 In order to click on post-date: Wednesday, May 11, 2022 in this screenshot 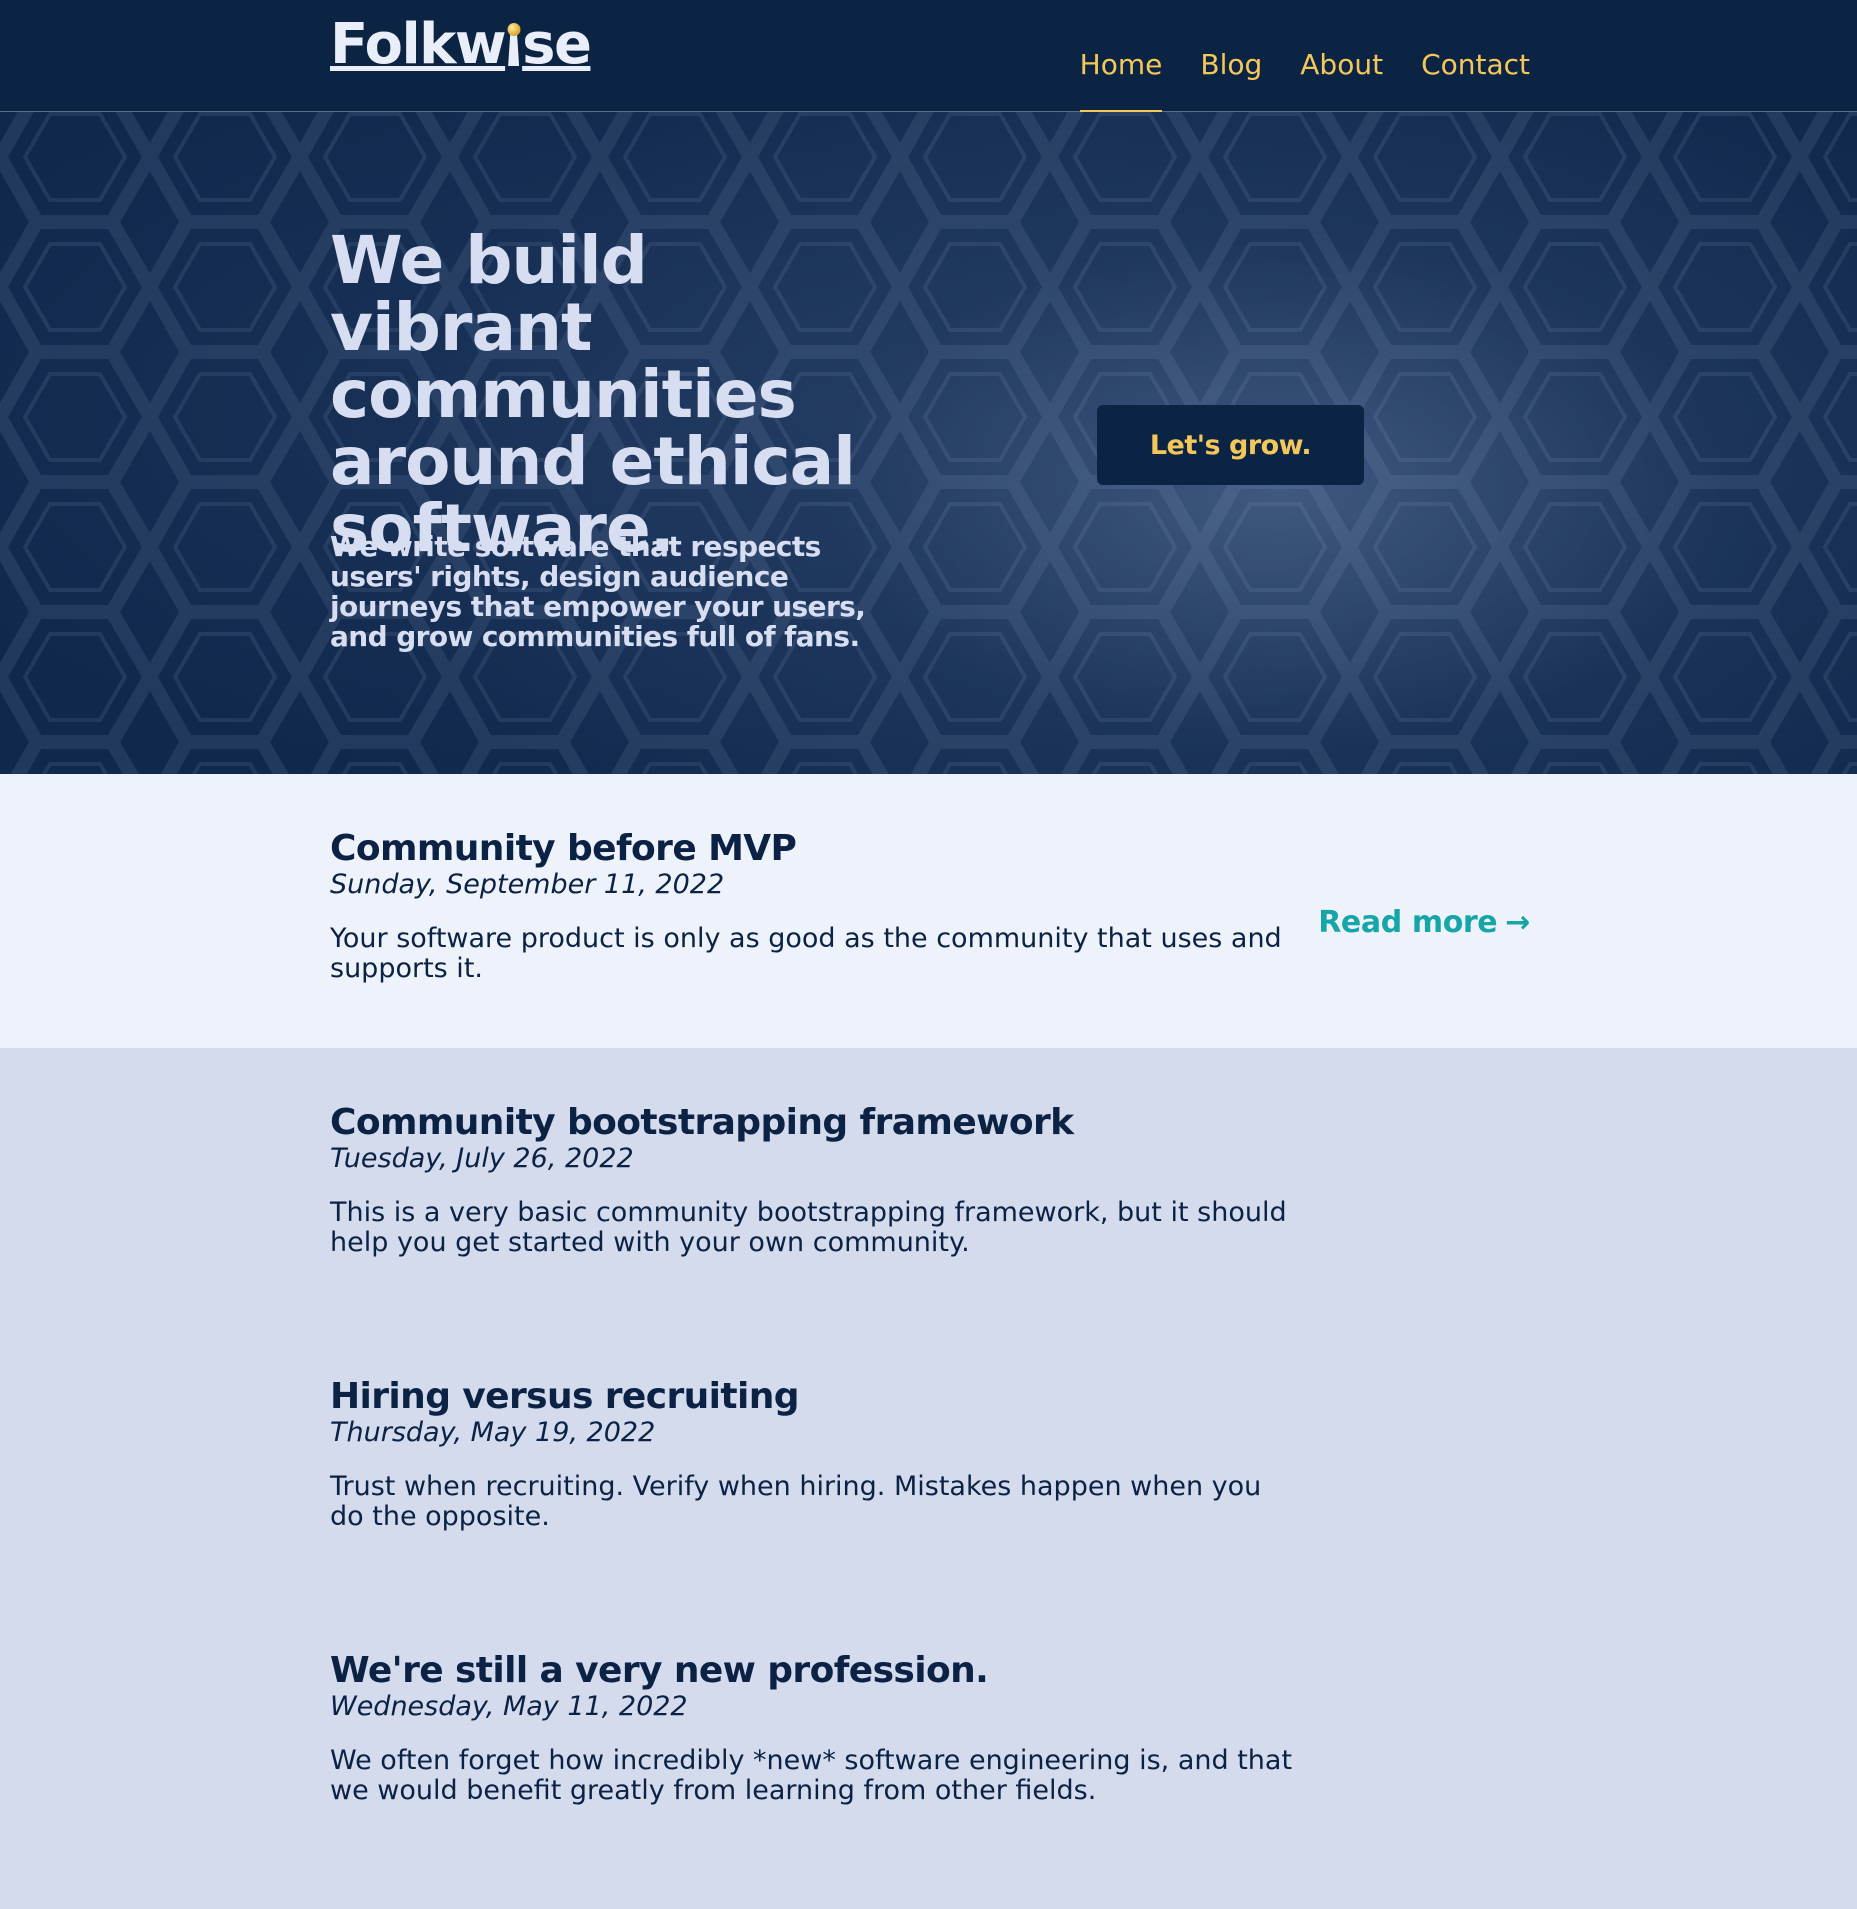, I will do `click(509, 1706)`.